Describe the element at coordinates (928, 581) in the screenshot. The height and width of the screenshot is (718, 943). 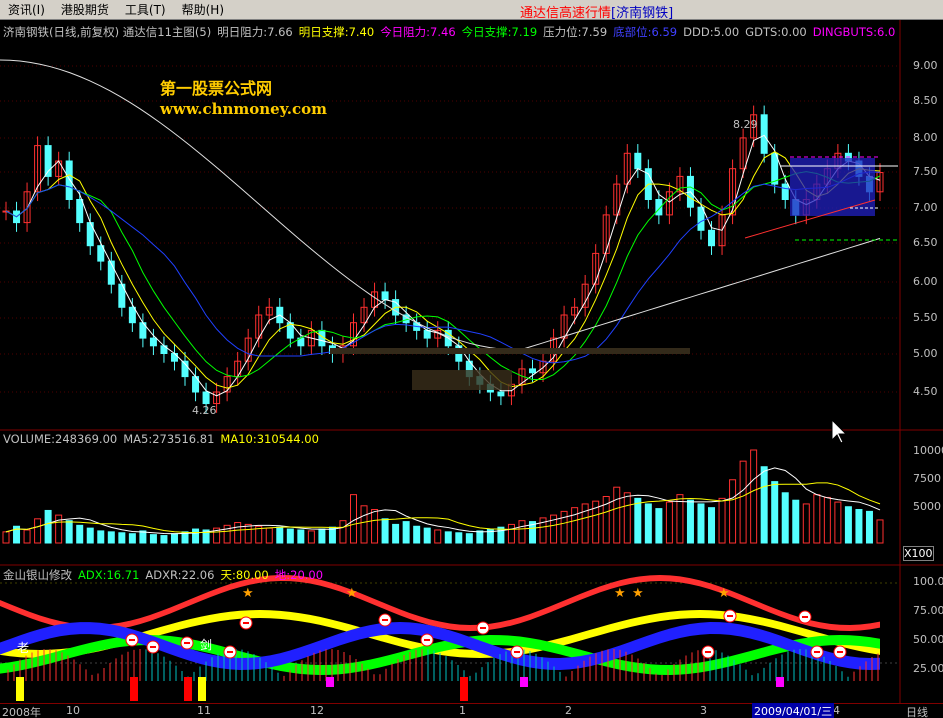
I see `y-tick-label: 100.0` at that location.